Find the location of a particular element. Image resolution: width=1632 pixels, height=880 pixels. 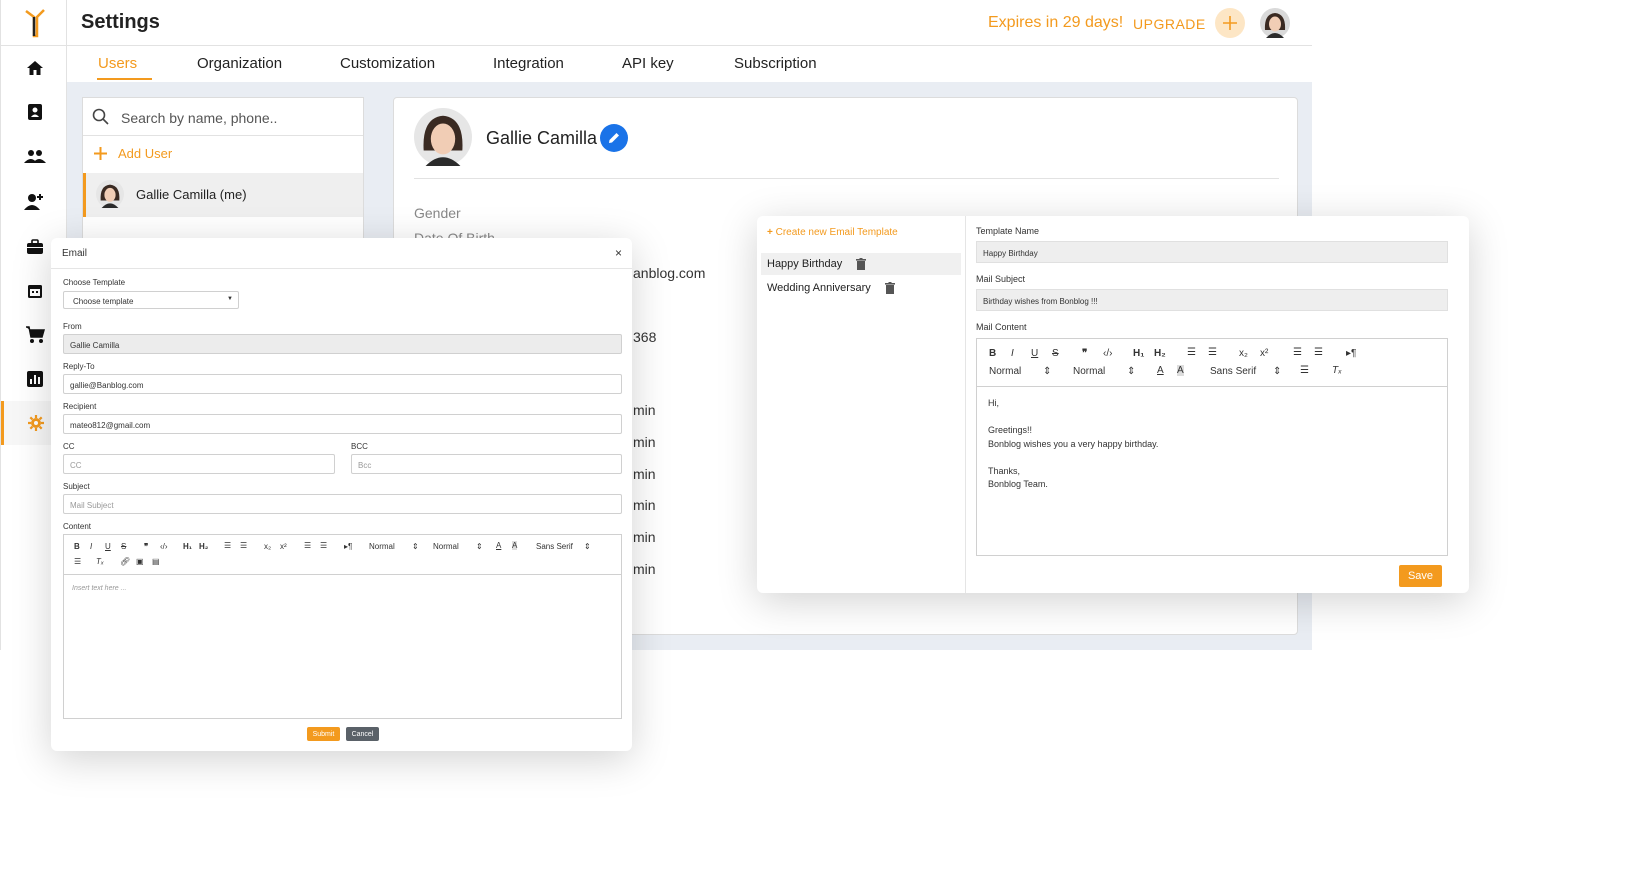

tab-organization: Organization is located at coordinates (239, 63).